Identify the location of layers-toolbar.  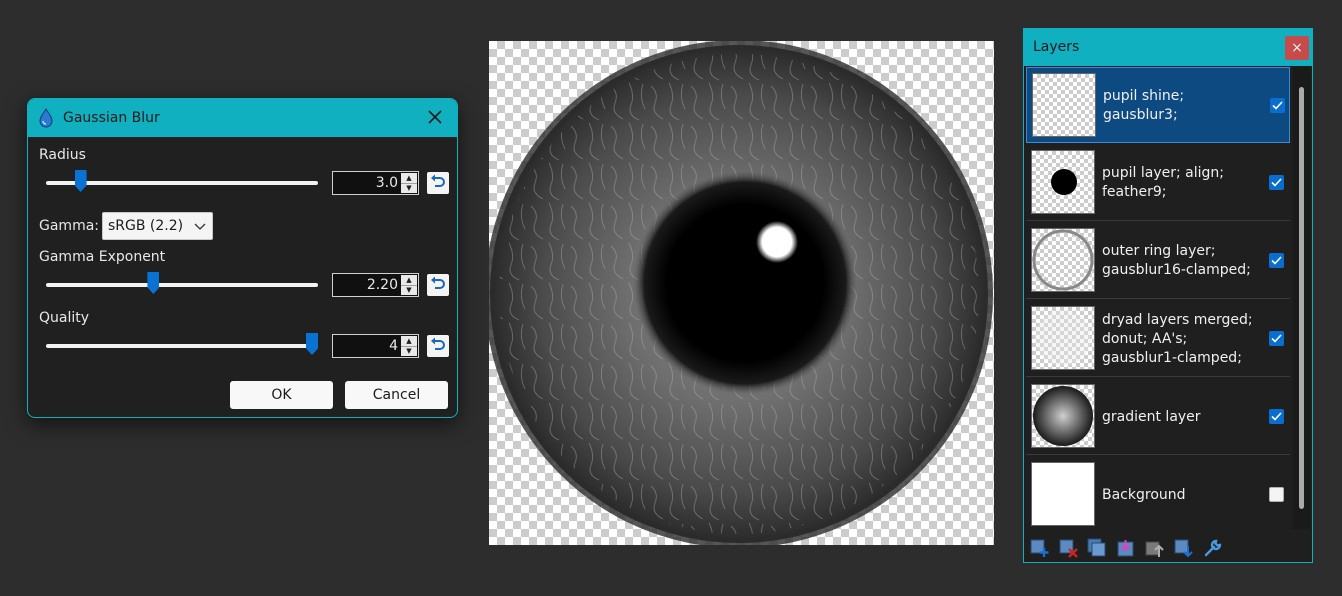
(1168, 546).